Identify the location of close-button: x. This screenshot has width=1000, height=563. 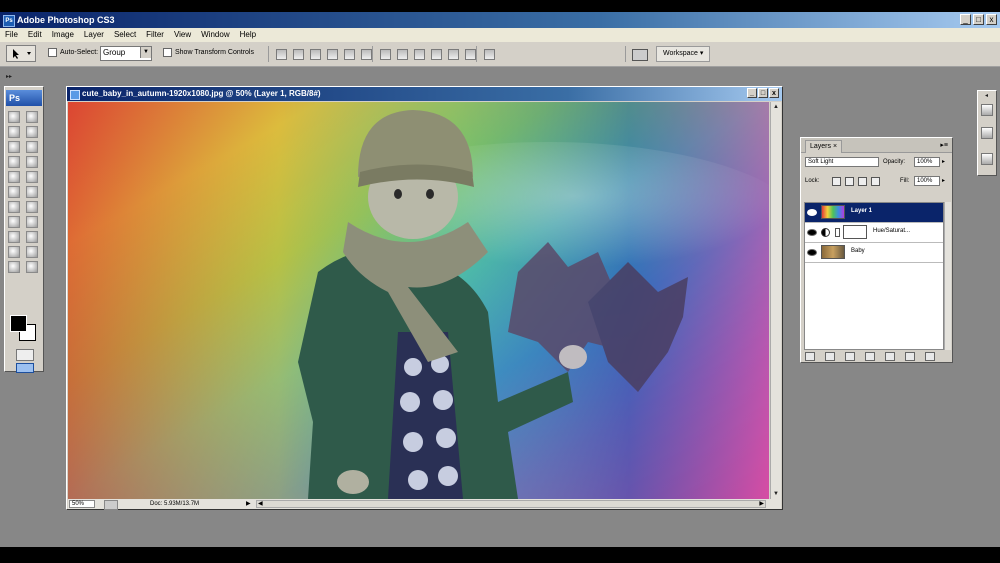
(991, 19).